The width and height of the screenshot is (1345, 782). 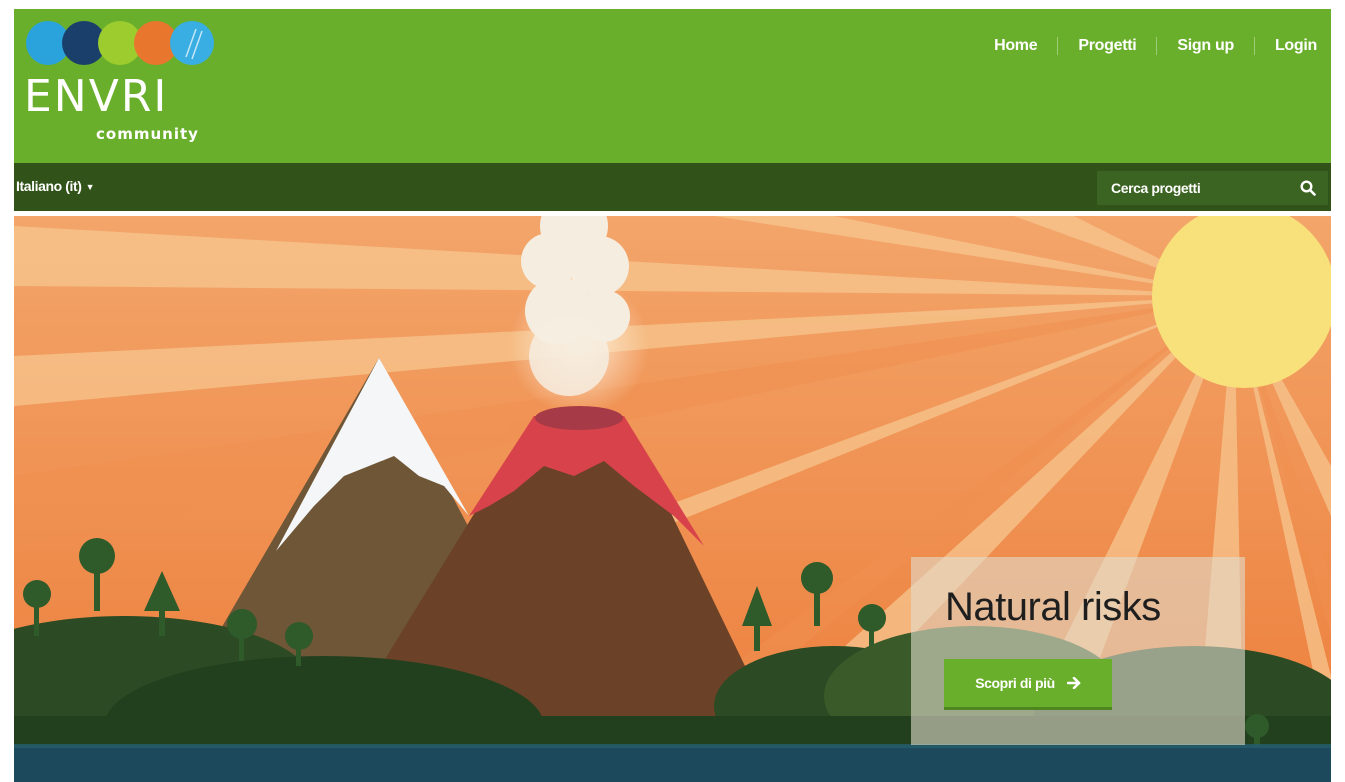 I want to click on caret-down-icon: ▼, so click(x=90, y=187).